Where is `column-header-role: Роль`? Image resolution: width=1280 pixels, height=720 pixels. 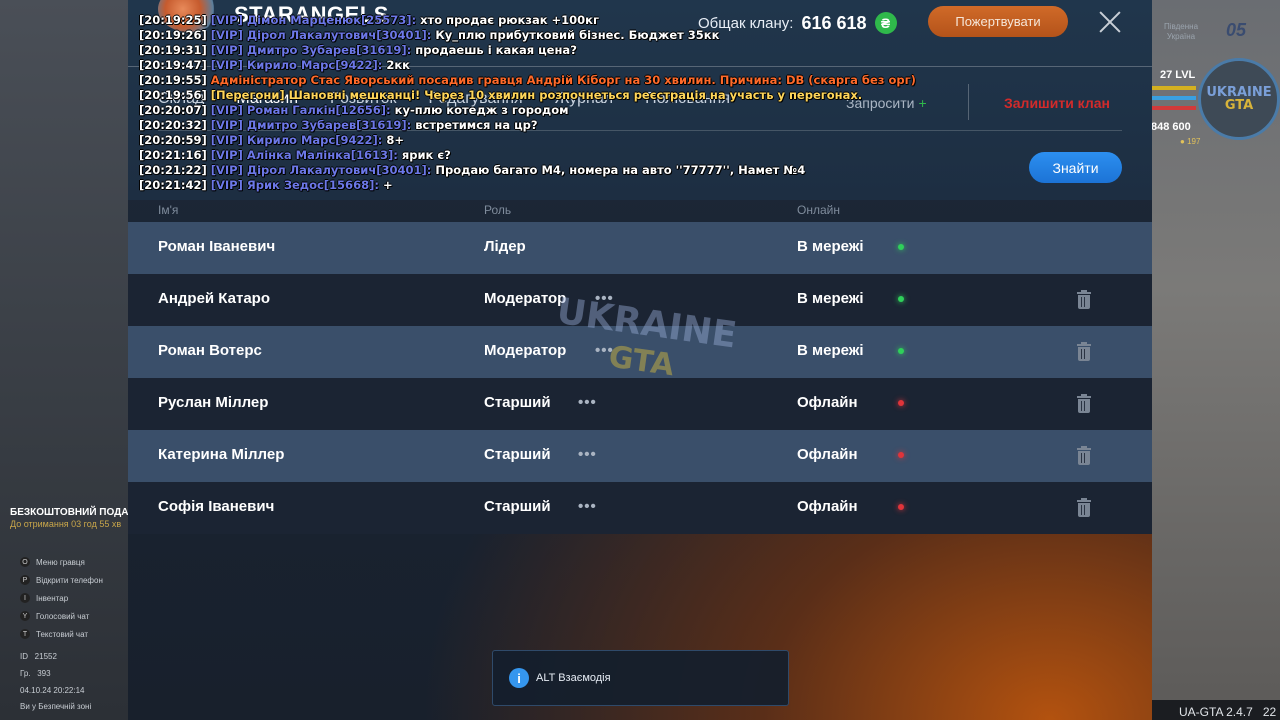 column-header-role: Роль is located at coordinates (498, 210).